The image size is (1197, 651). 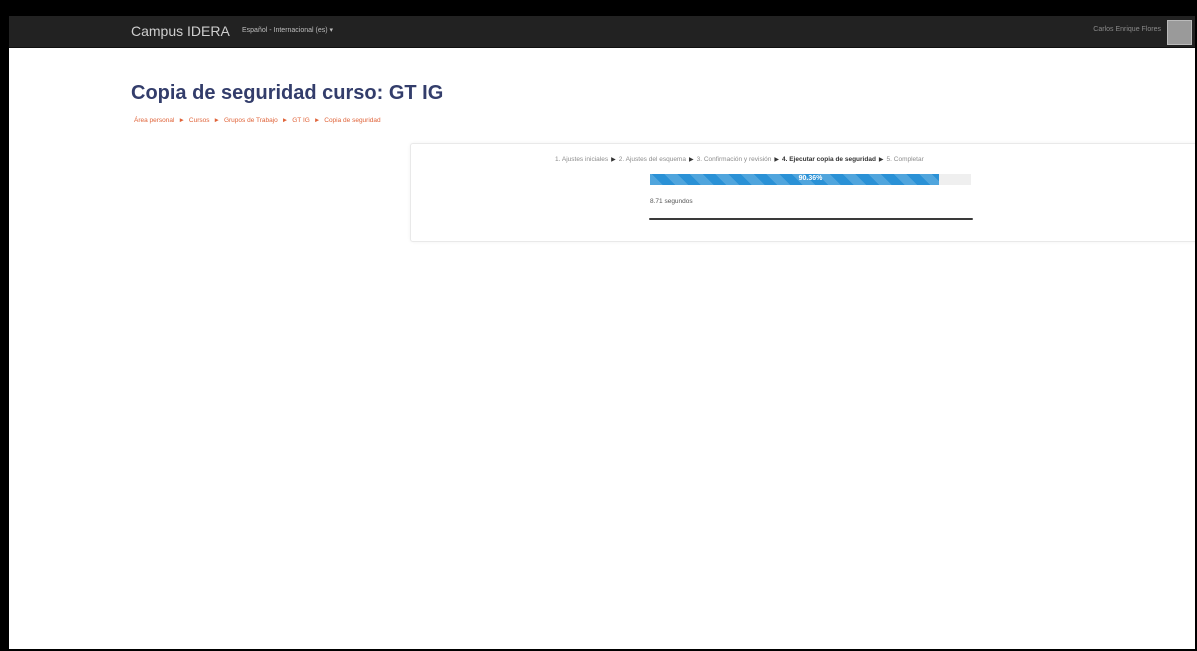 I want to click on breadcrumb-item-grupos-de-trabajo: Grupos de Trabajo, so click(x=251, y=120).